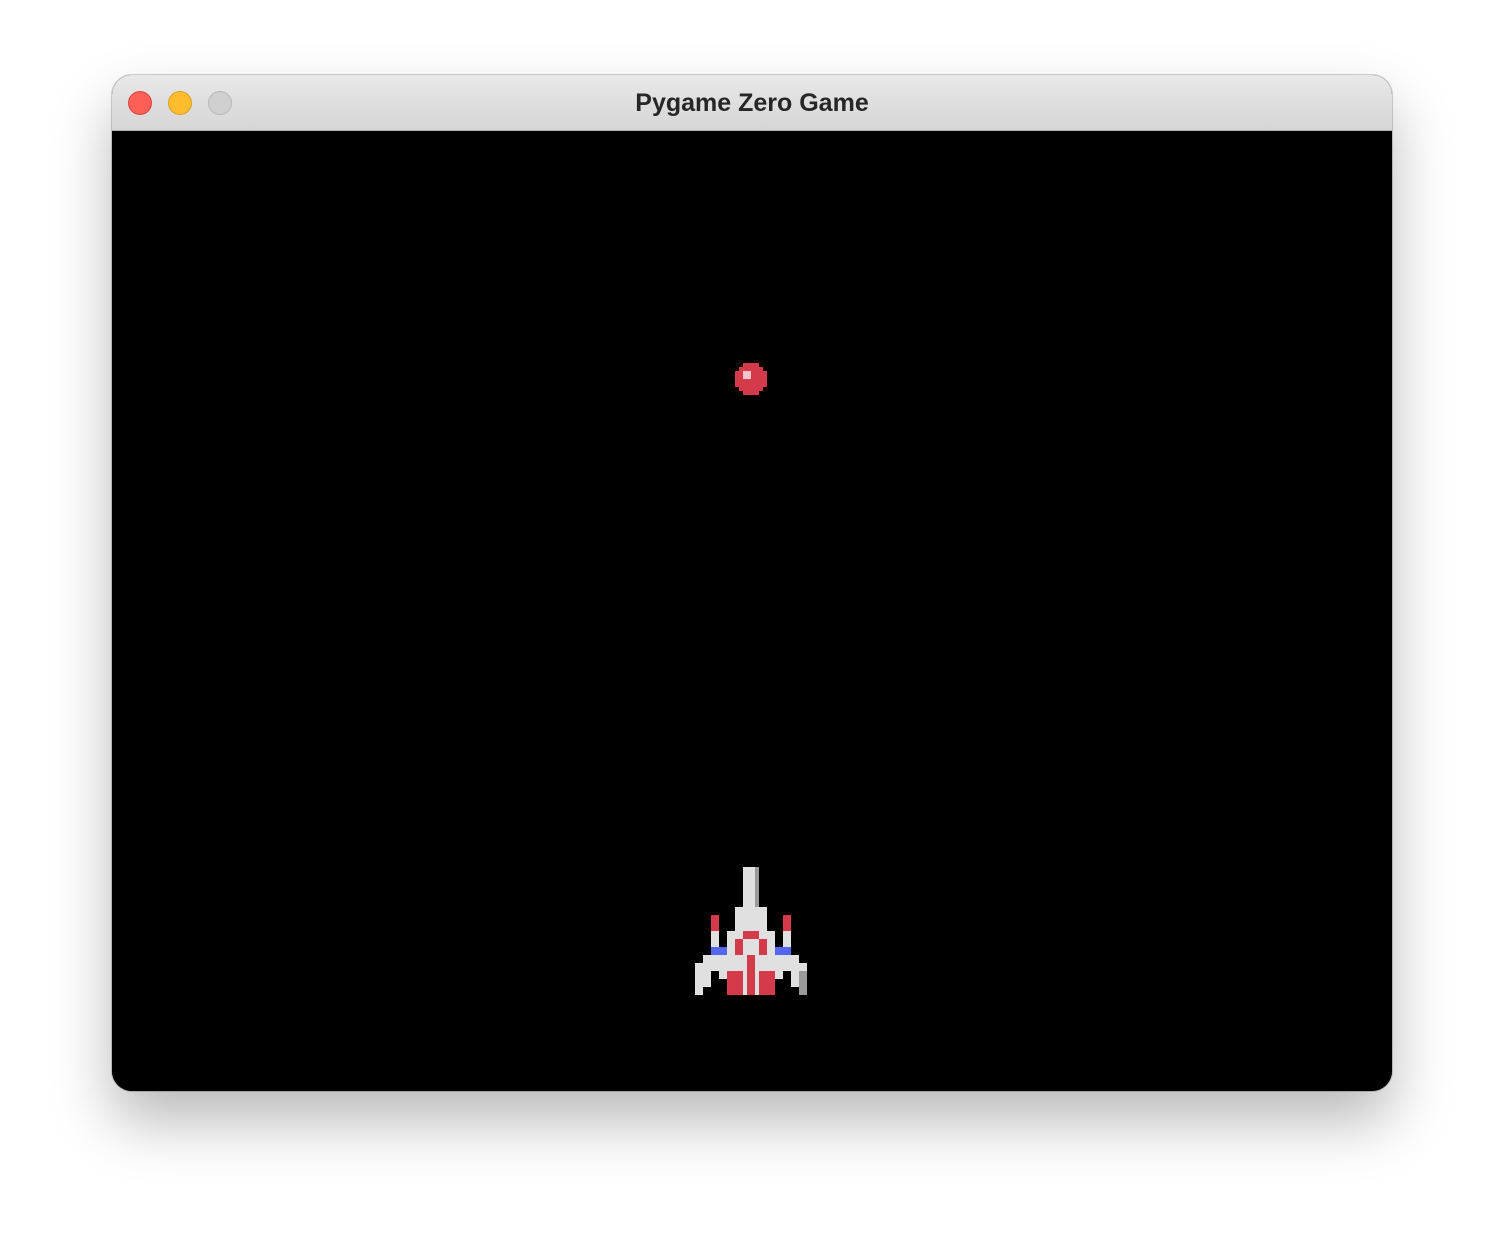 The width and height of the screenshot is (1504, 1240). What do you see at coordinates (751, 931) in the screenshot?
I see `player-ship-icon` at bounding box center [751, 931].